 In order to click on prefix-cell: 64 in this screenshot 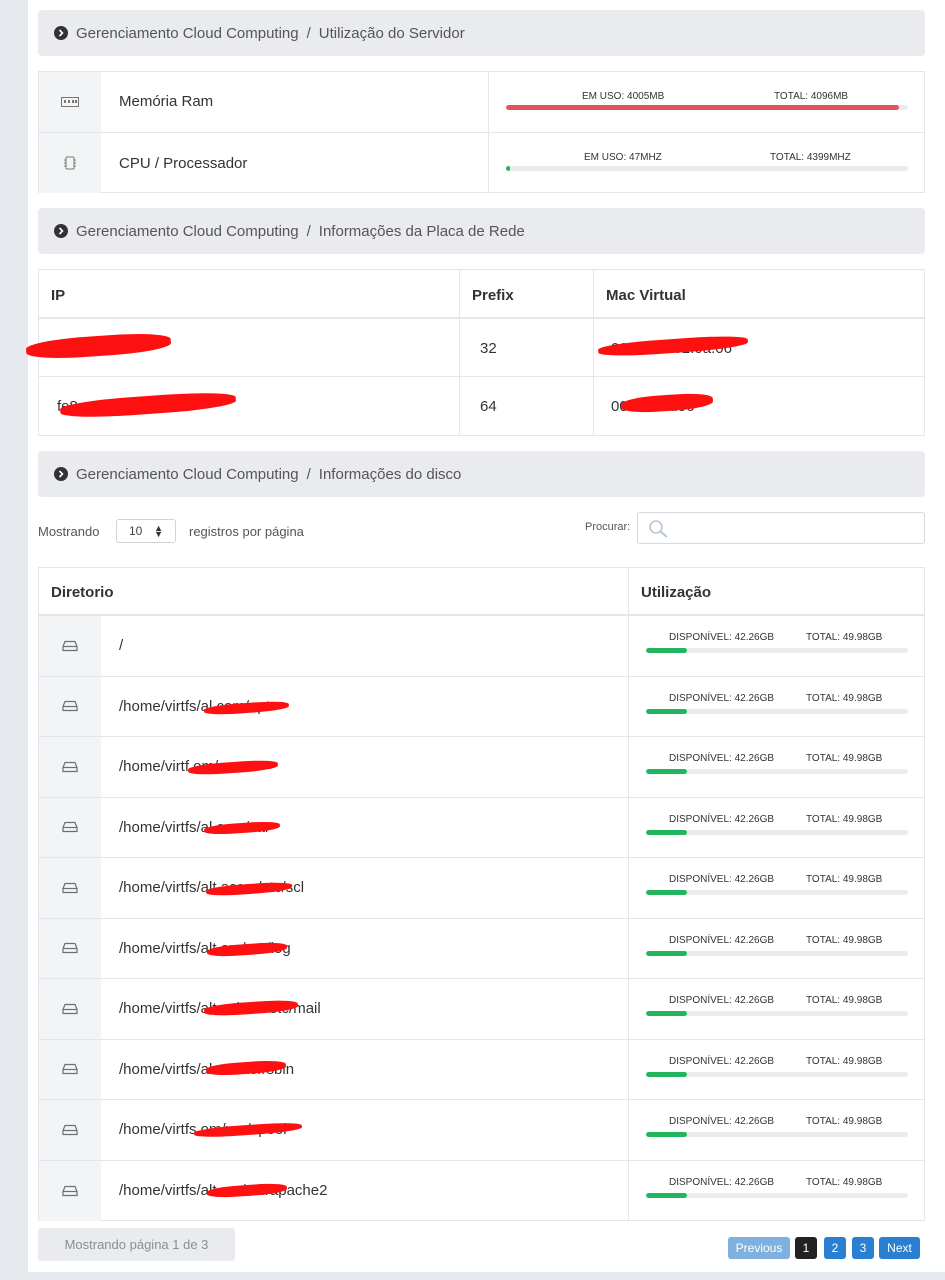, I will do `click(488, 406)`.